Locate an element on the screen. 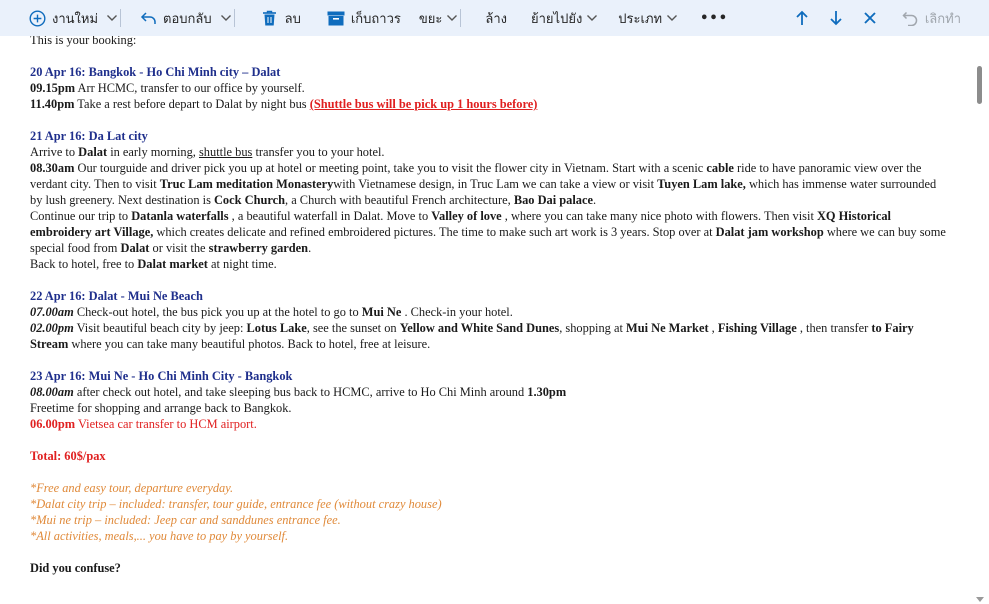 The height and width of the screenshot is (604, 989). undo-button: เลิกทำ is located at coordinates (938, 18).